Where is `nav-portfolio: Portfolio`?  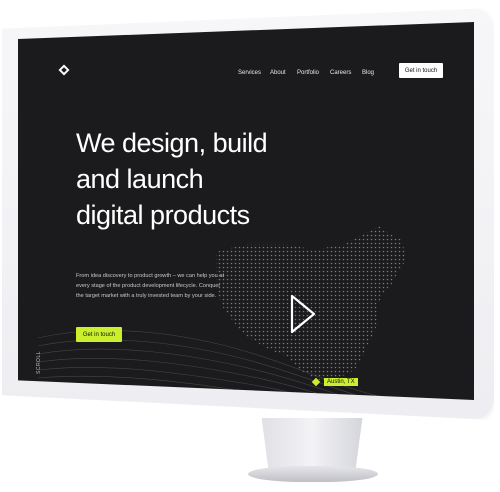 nav-portfolio: Portfolio is located at coordinates (308, 73).